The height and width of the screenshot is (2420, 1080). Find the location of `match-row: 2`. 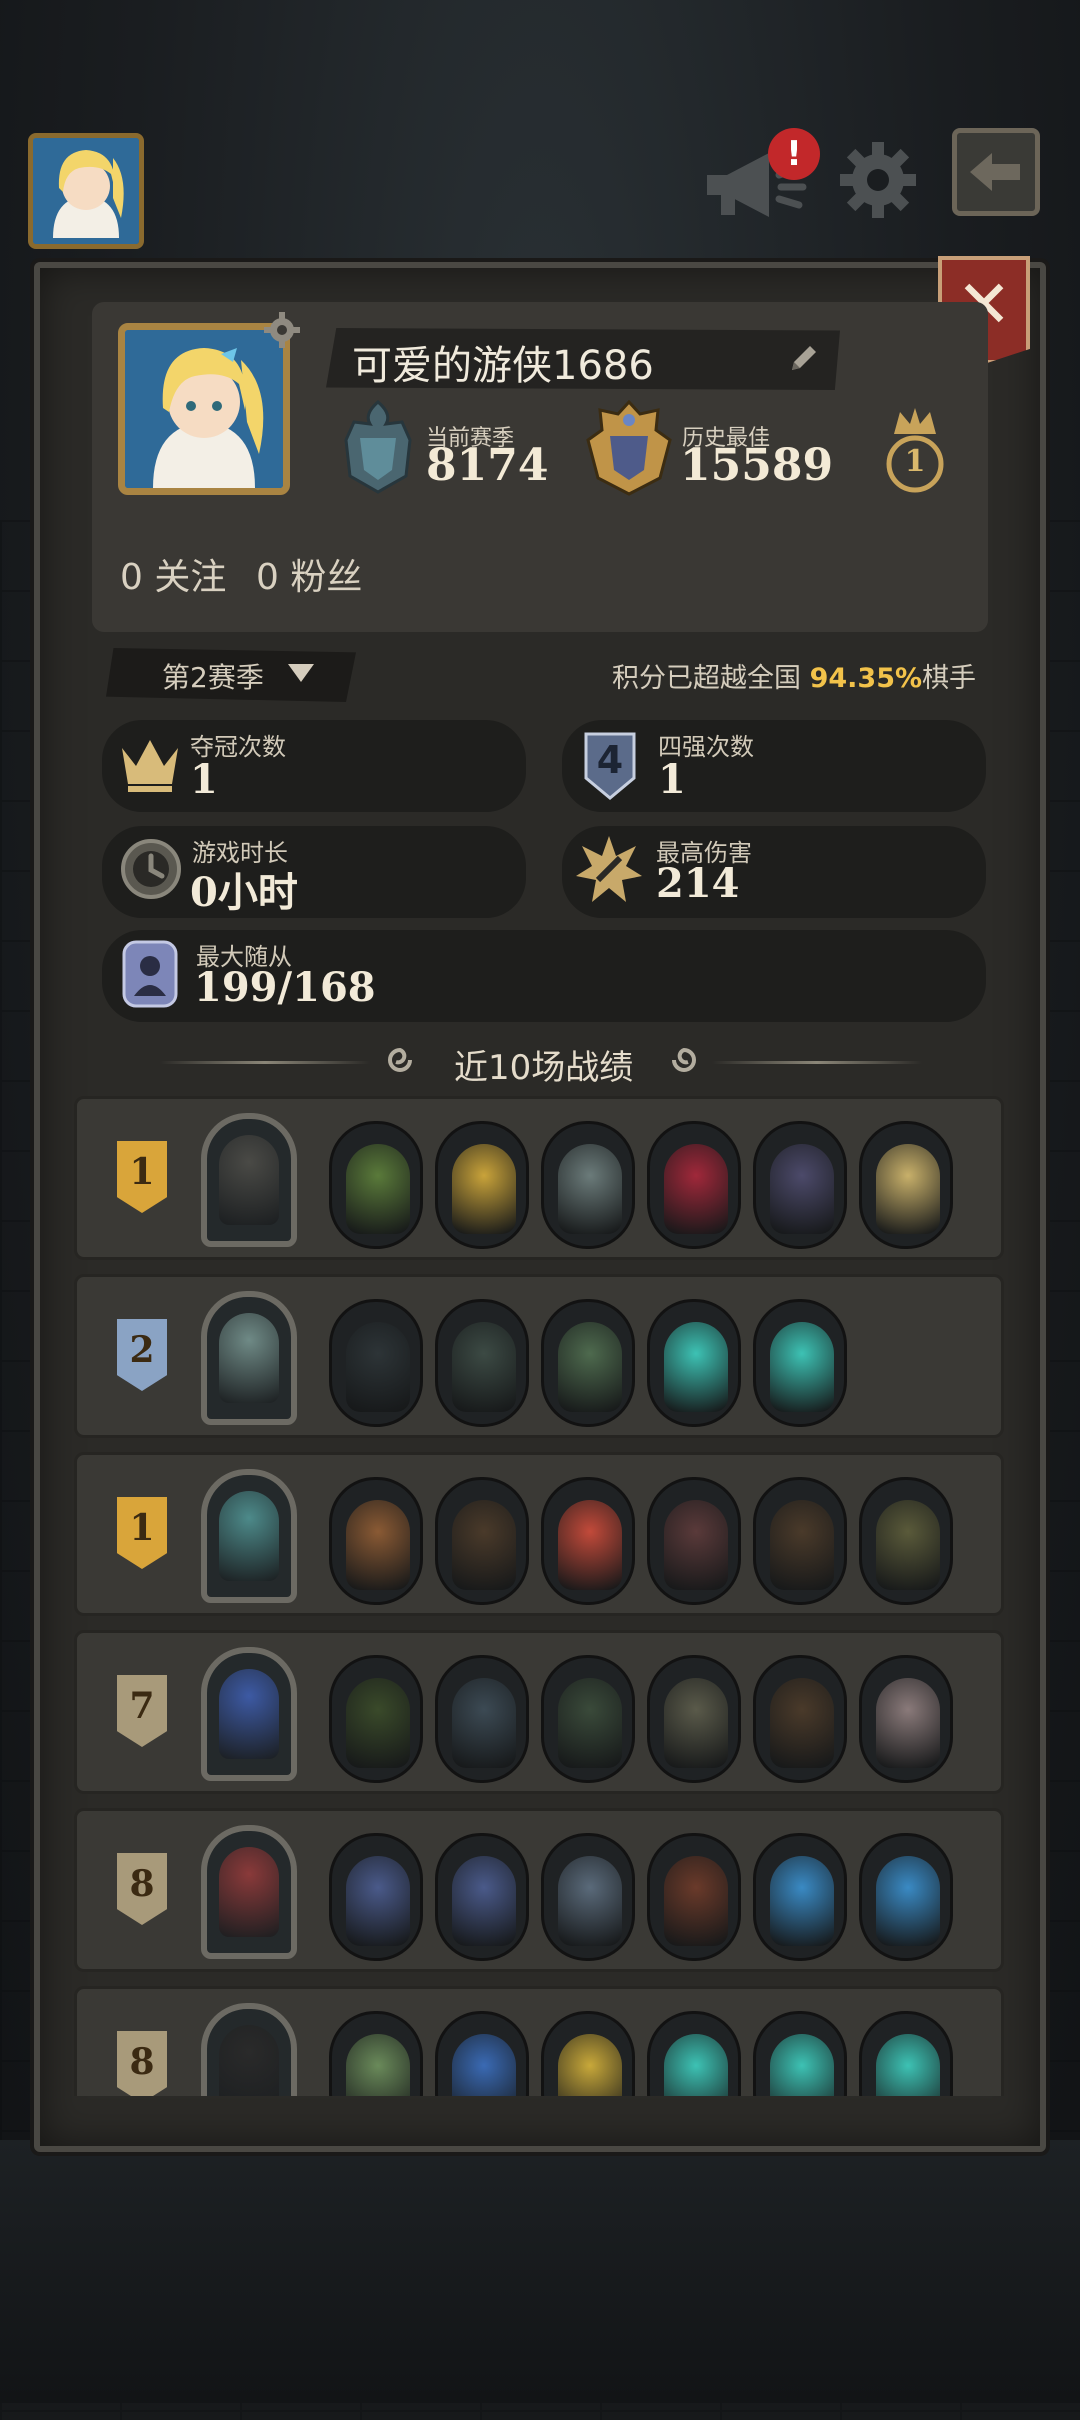

match-row: 2 is located at coordinates (539, 1356).